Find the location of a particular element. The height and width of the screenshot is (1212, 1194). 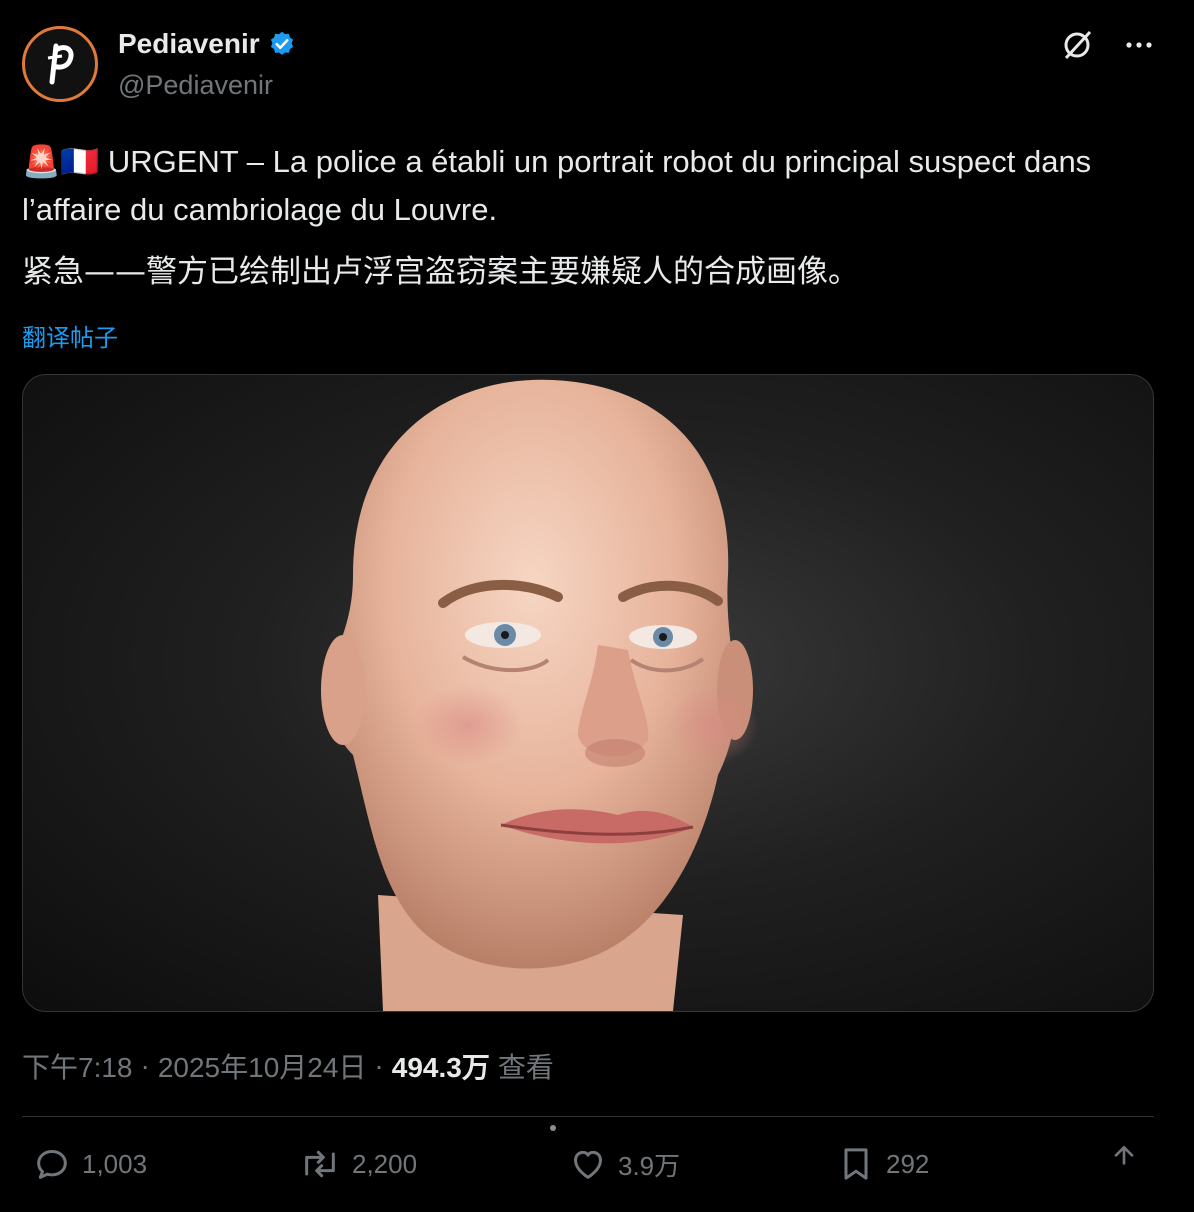

repost-icon is located at coordinates (320, 1164).